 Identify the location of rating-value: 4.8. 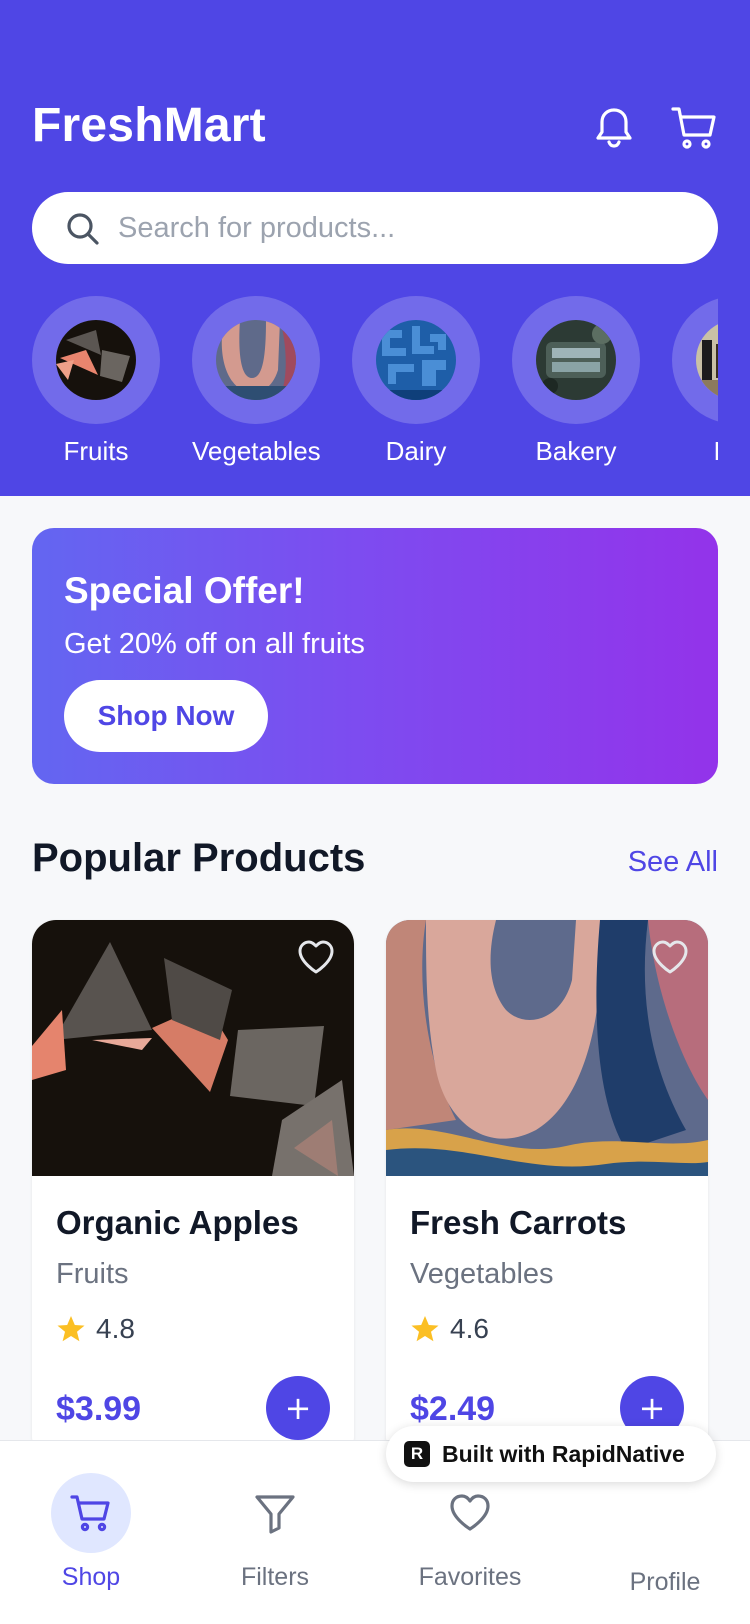
(115, 1328).